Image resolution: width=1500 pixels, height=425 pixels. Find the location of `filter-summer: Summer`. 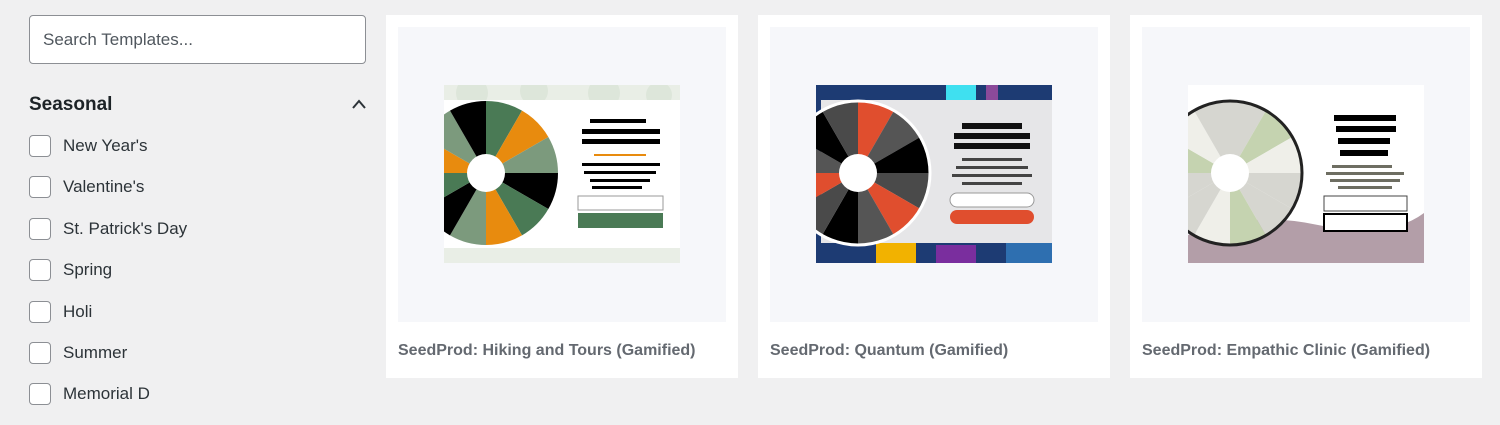

filter-summer: Summer is located at coordinates (108, 362).